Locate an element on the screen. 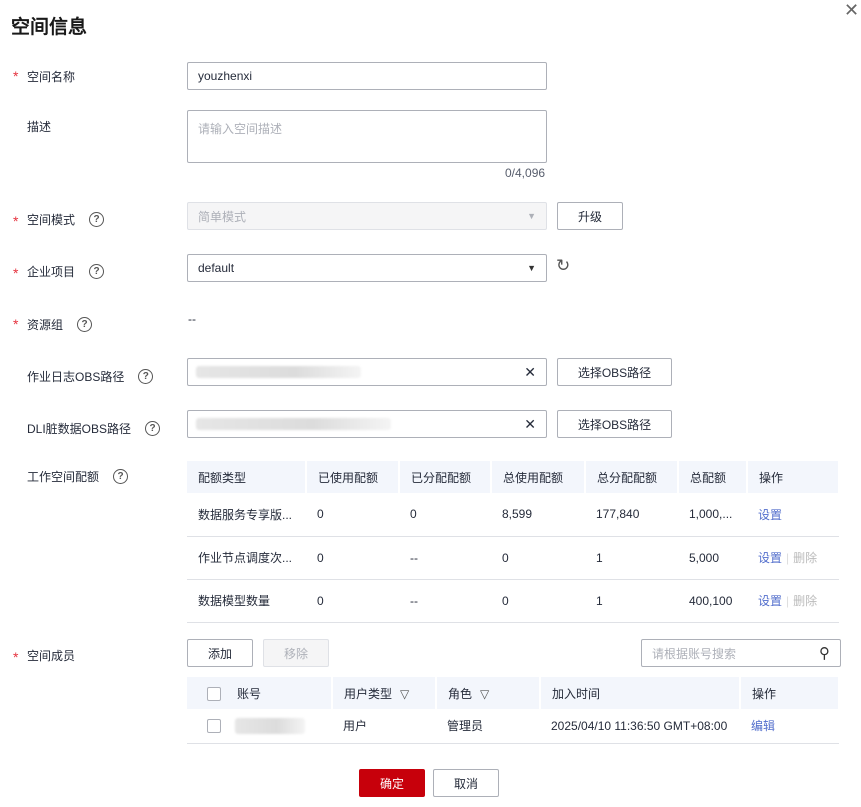 The image size is (861, 807). resource-value: -- is located at coordinates (192, 319).